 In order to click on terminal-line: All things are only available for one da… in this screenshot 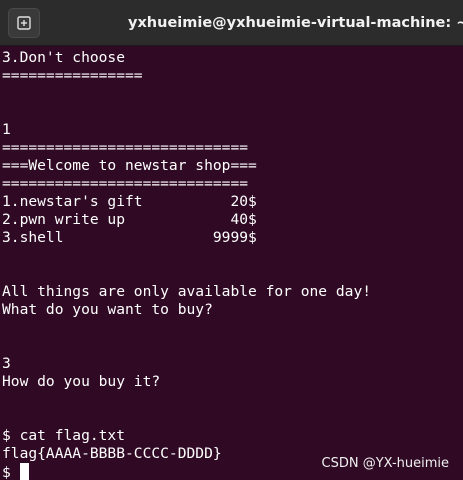, I will do `click(187, 291)`.